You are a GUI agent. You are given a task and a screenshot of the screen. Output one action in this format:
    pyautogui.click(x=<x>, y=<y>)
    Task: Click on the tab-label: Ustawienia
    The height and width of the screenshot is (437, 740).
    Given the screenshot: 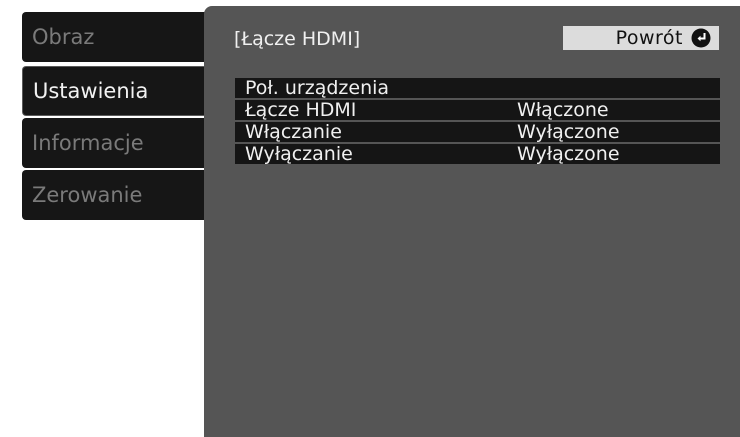 What is the action you would take?
    pyautogui.click(x=91, y=91)
    